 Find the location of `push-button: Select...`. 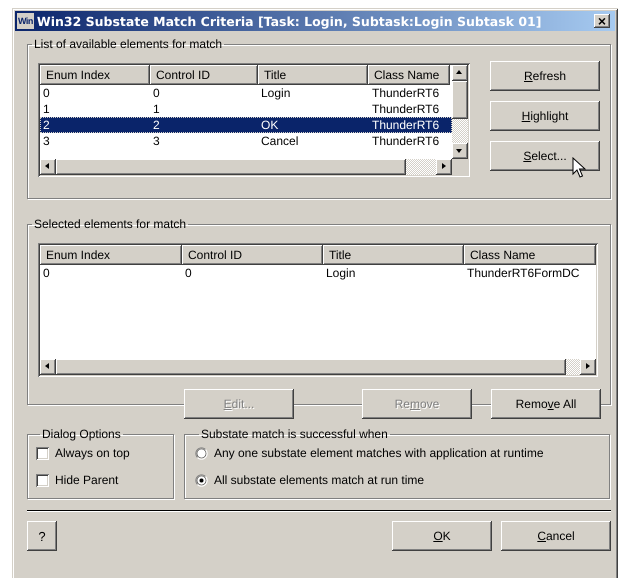

push-button: Select... is located at coordinates (545, 156).